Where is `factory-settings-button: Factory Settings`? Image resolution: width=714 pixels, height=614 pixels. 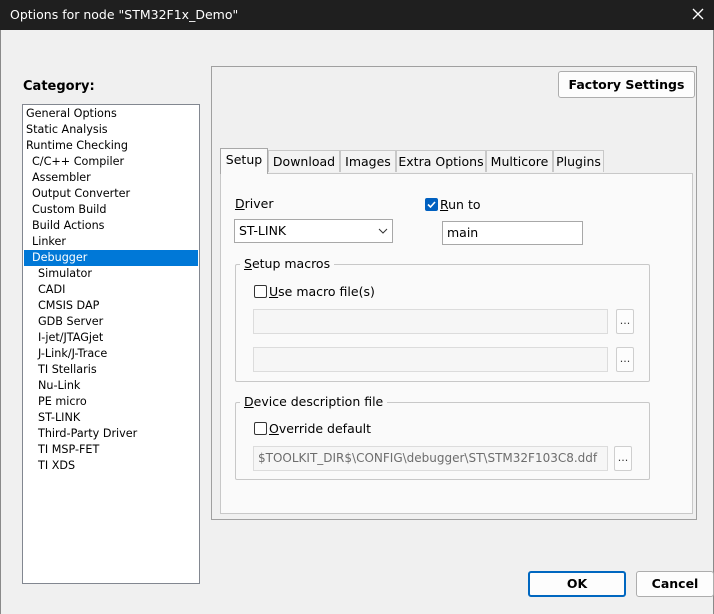 factory-settings-button: Factory Settings is located at coordinates (626, 84).